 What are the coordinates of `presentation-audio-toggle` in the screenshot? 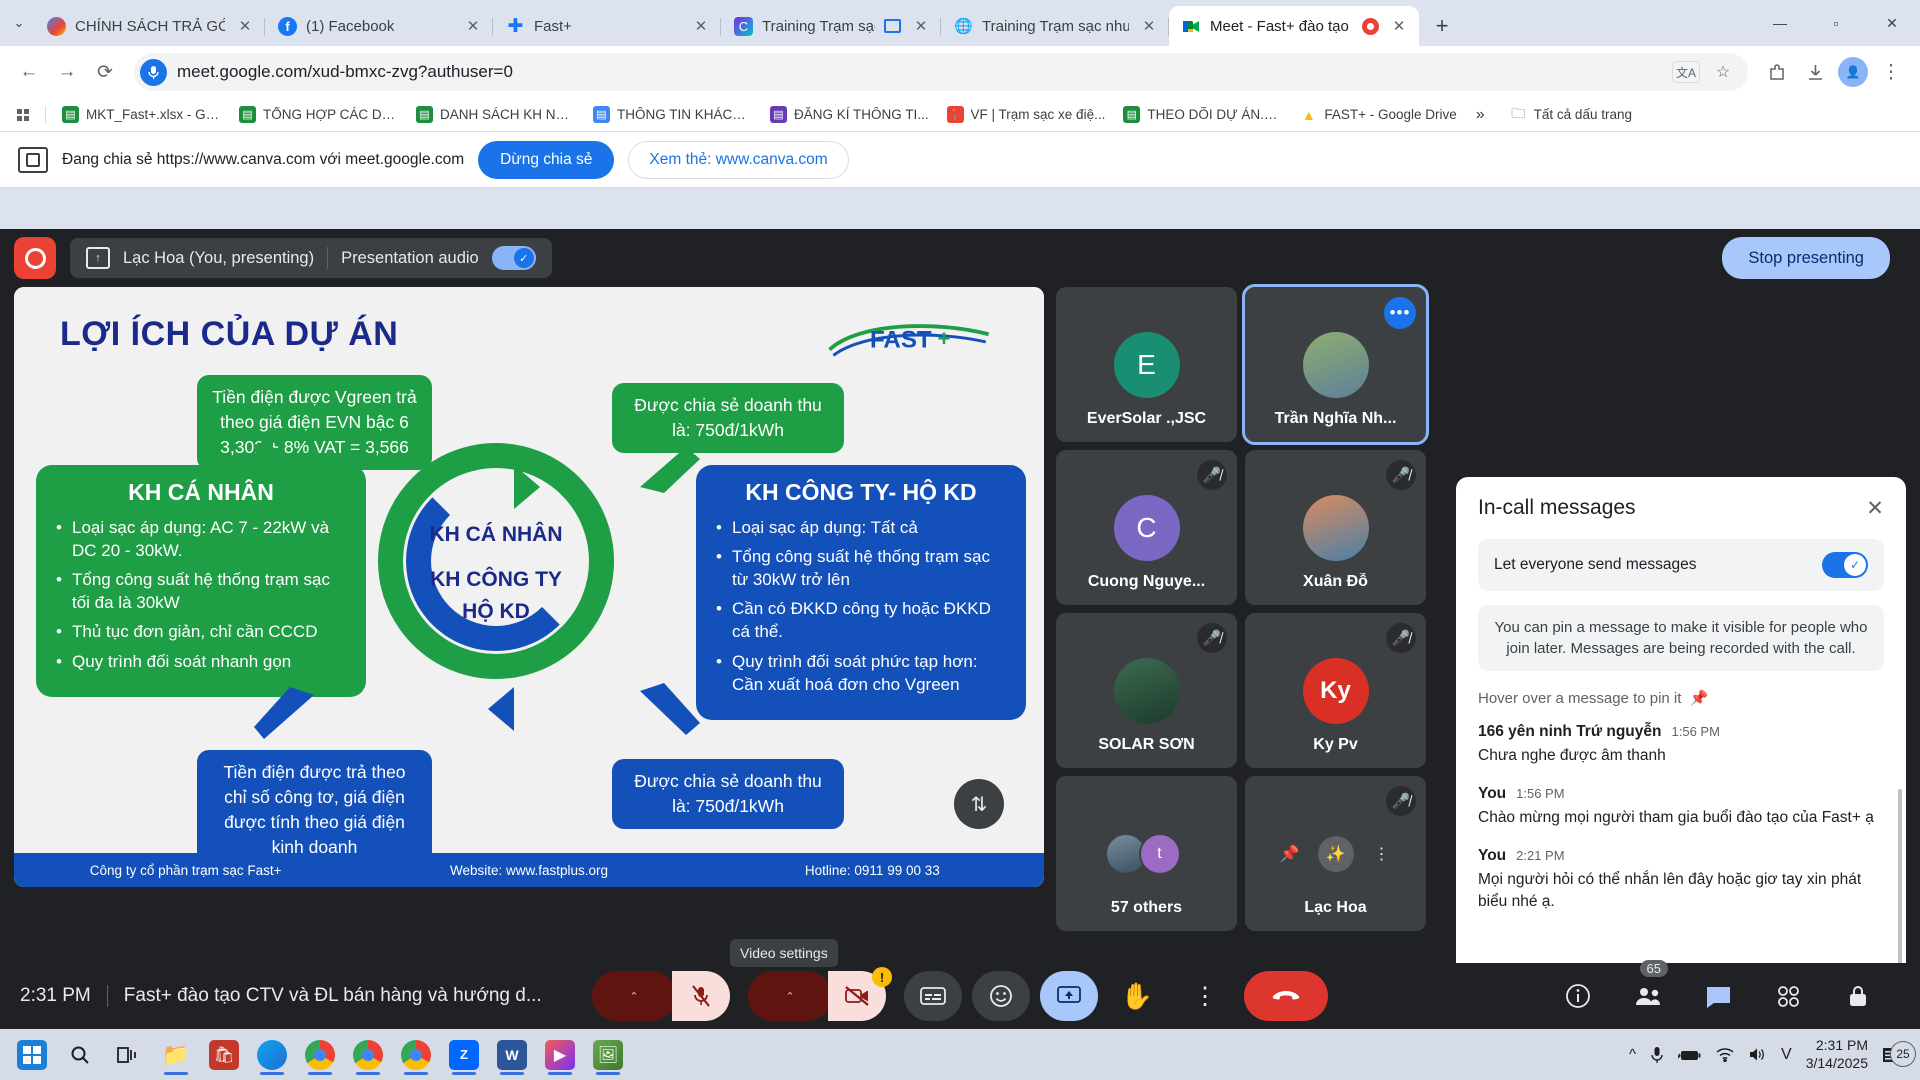 It's located at (513, 258).